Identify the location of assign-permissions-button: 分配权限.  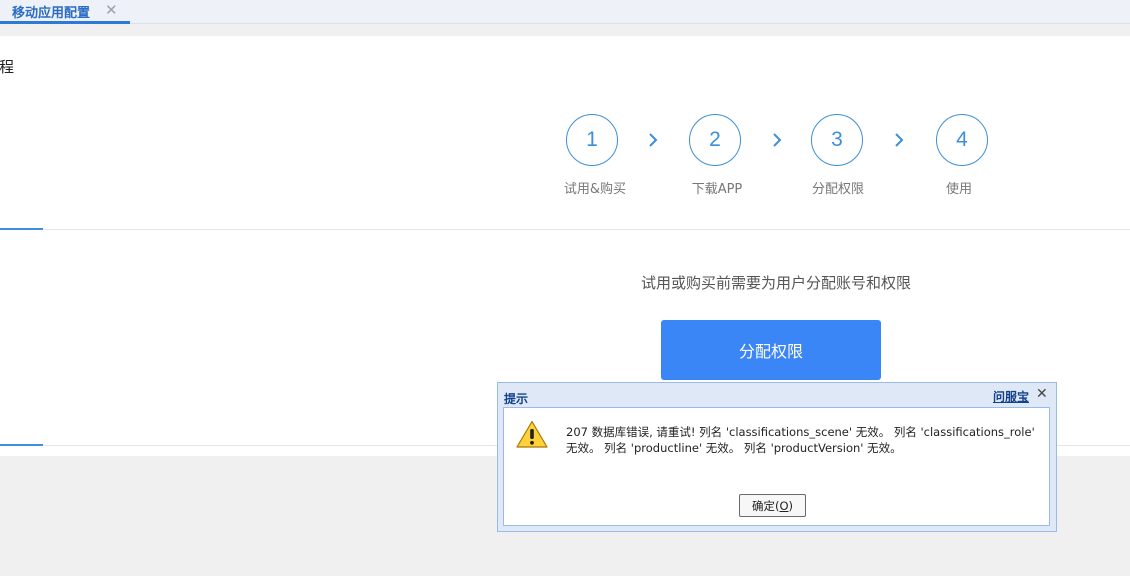
(771, 350).